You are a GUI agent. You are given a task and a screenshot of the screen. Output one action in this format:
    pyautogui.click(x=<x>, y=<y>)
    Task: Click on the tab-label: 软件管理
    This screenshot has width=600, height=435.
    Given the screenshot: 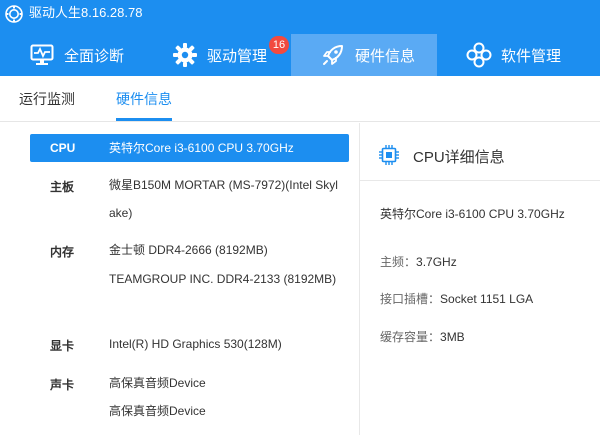 What is the action you would take?
    pyautogui.click(x=531, y=56)
    